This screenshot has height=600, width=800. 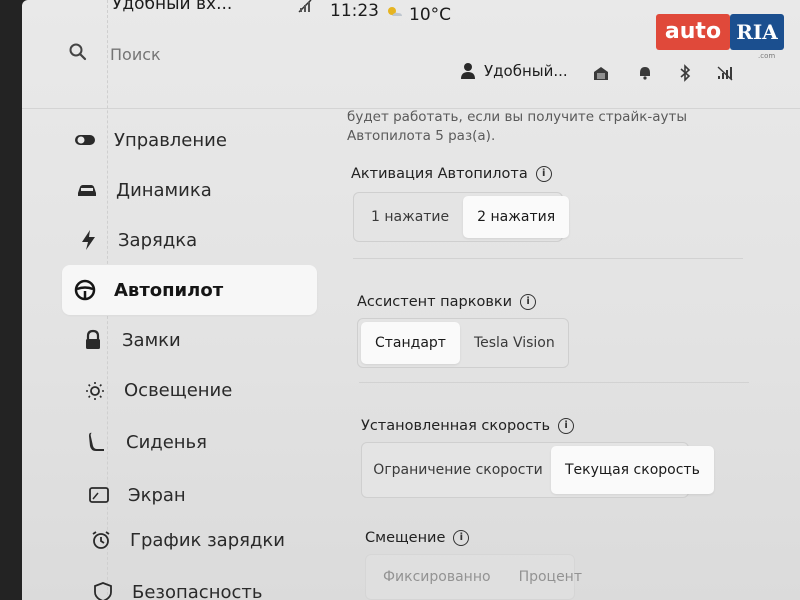 I want to click on option-double-press: 2 нажатия, so click(x=516, y=217).